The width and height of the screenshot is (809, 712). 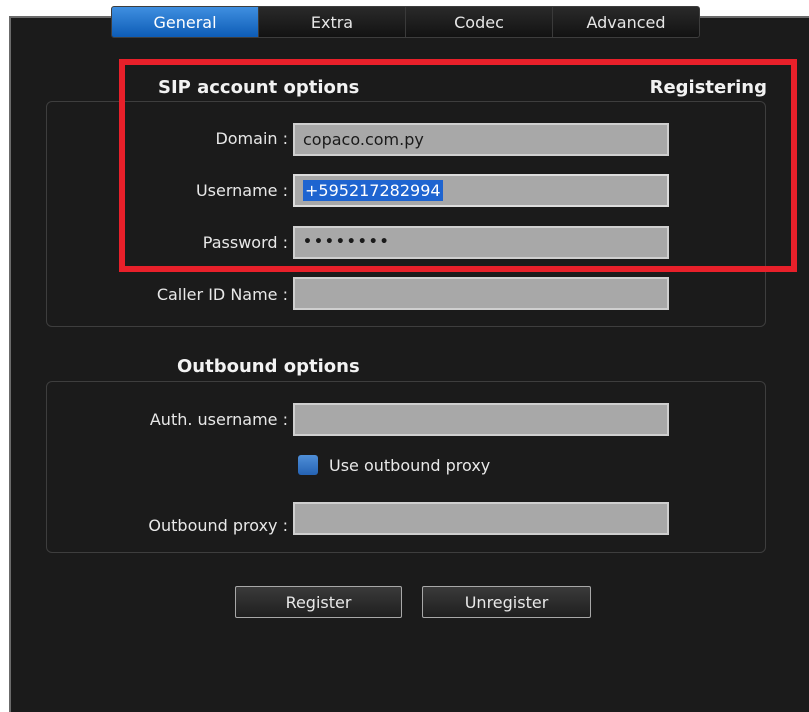 I want to click on tab-general: General, so click(x=185, y=22).